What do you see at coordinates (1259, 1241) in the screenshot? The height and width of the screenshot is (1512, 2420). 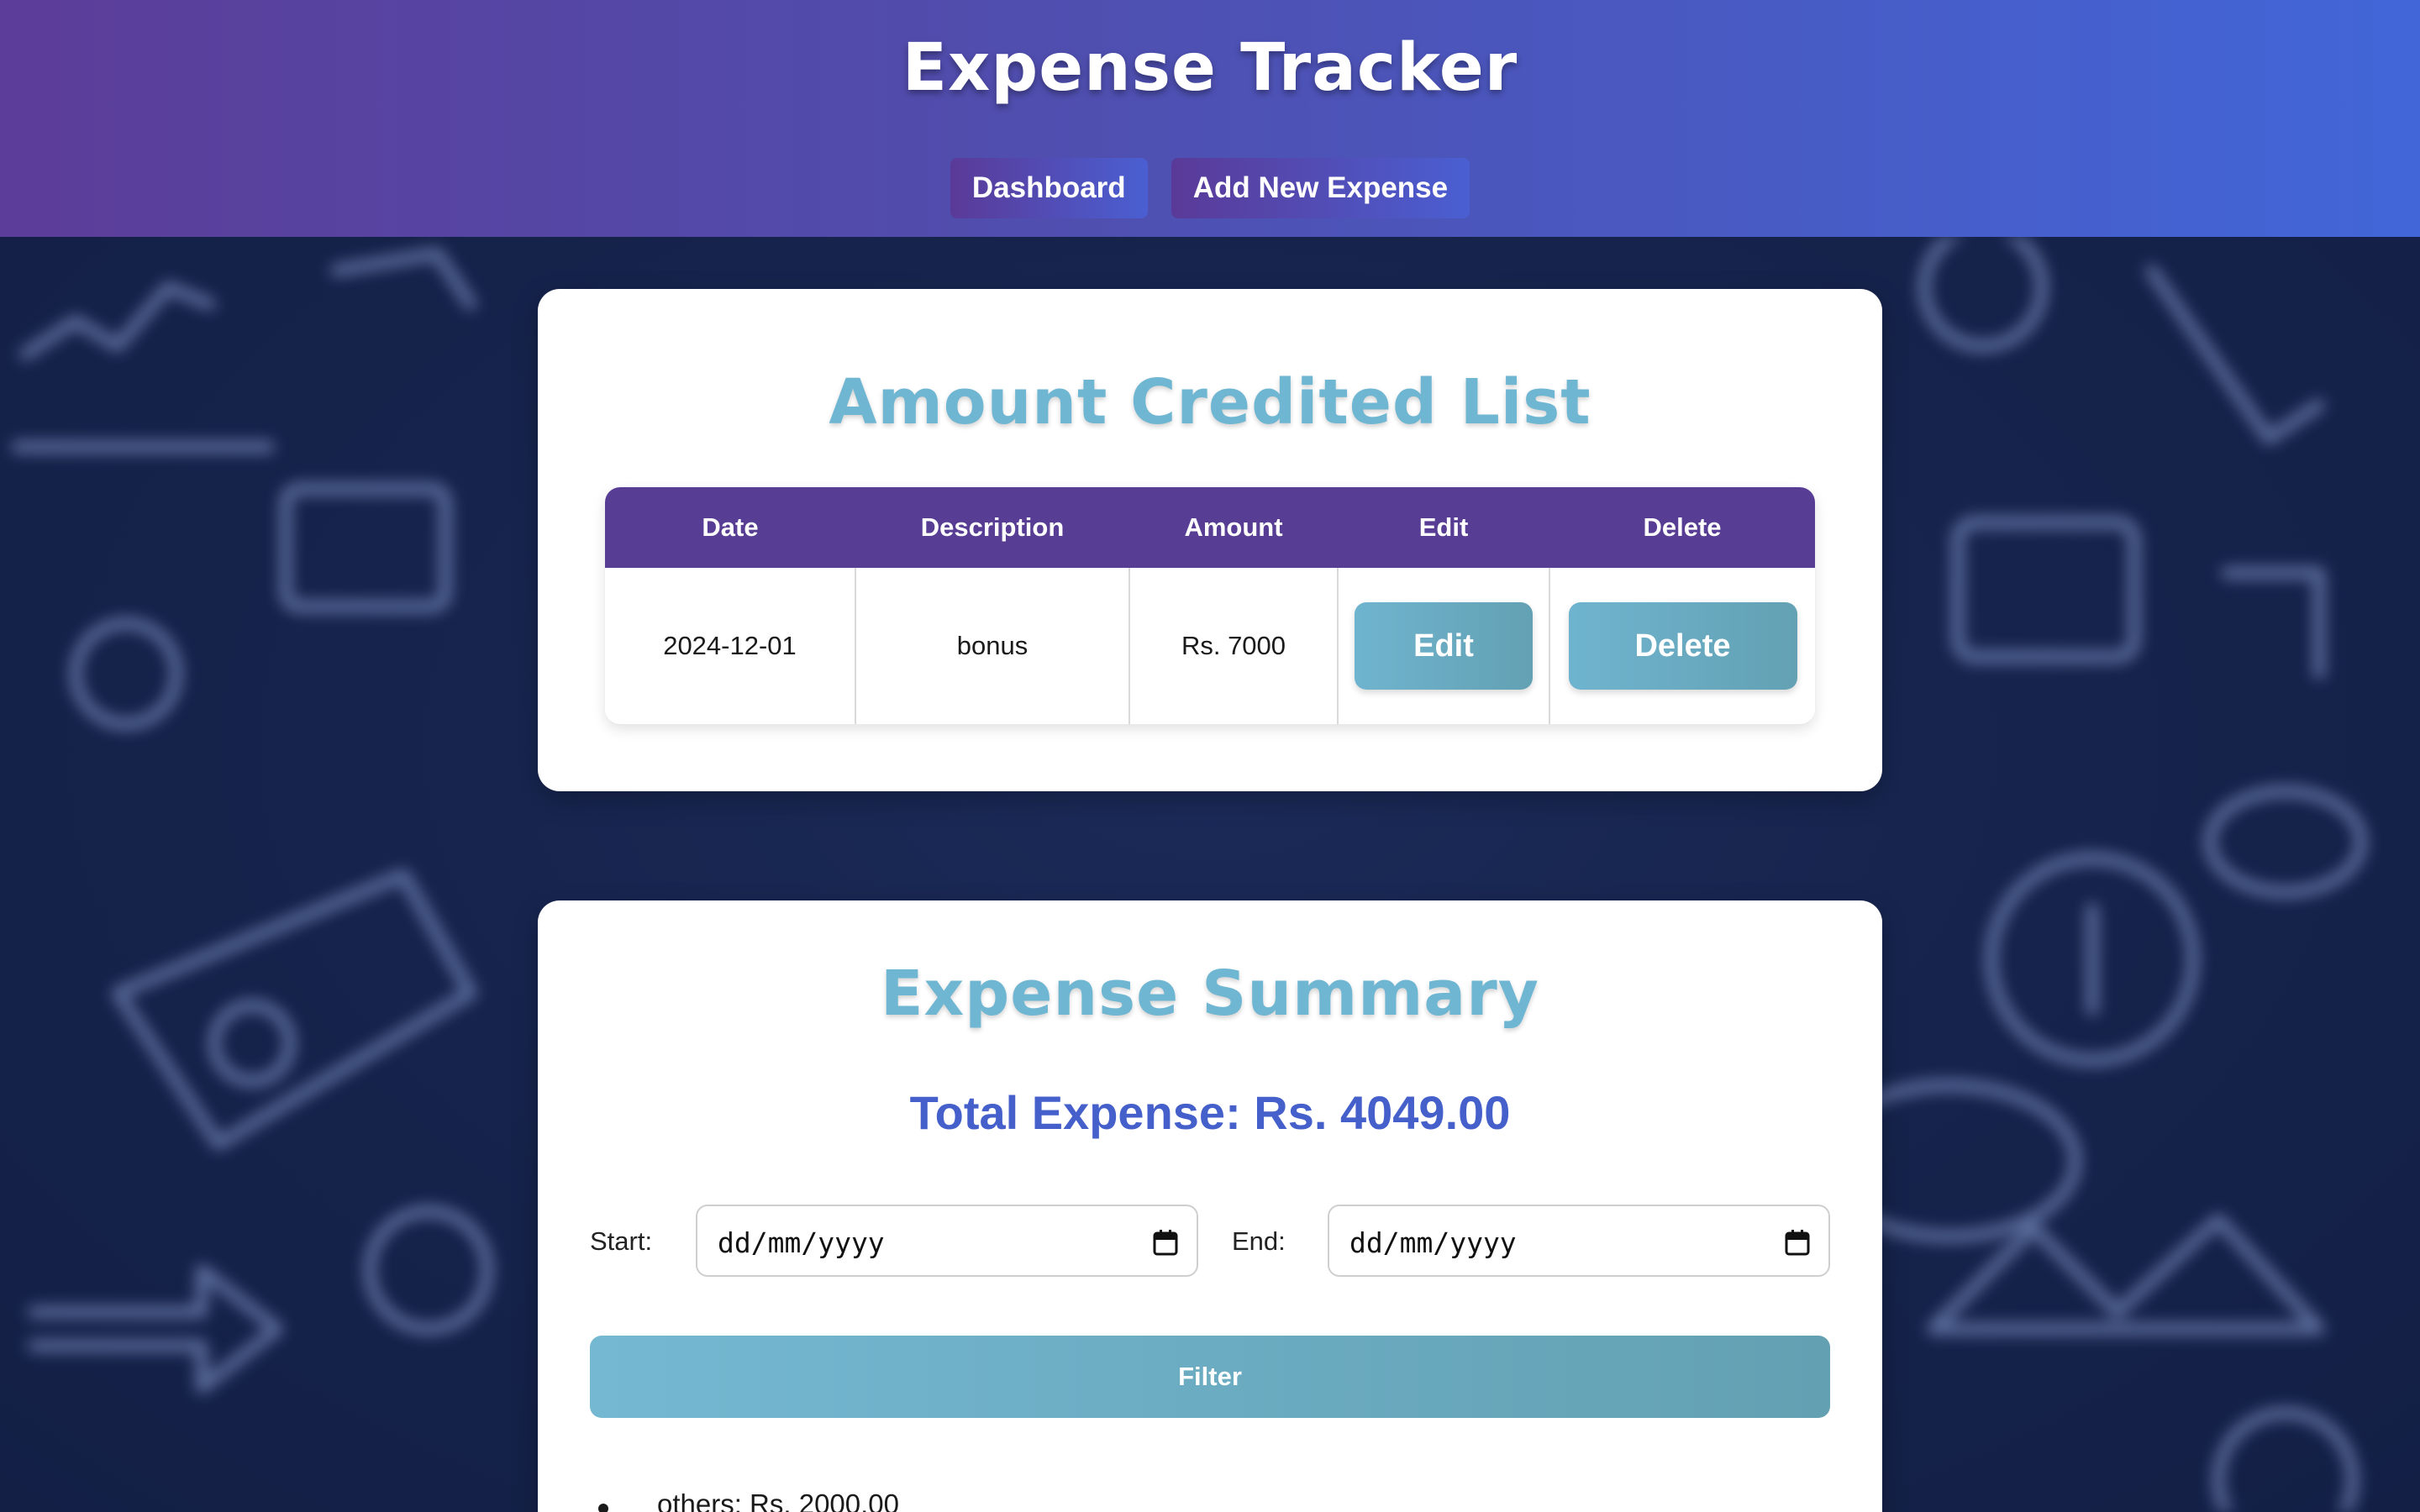 I see `end-label: End:` at bounding box center [1259, 1241].